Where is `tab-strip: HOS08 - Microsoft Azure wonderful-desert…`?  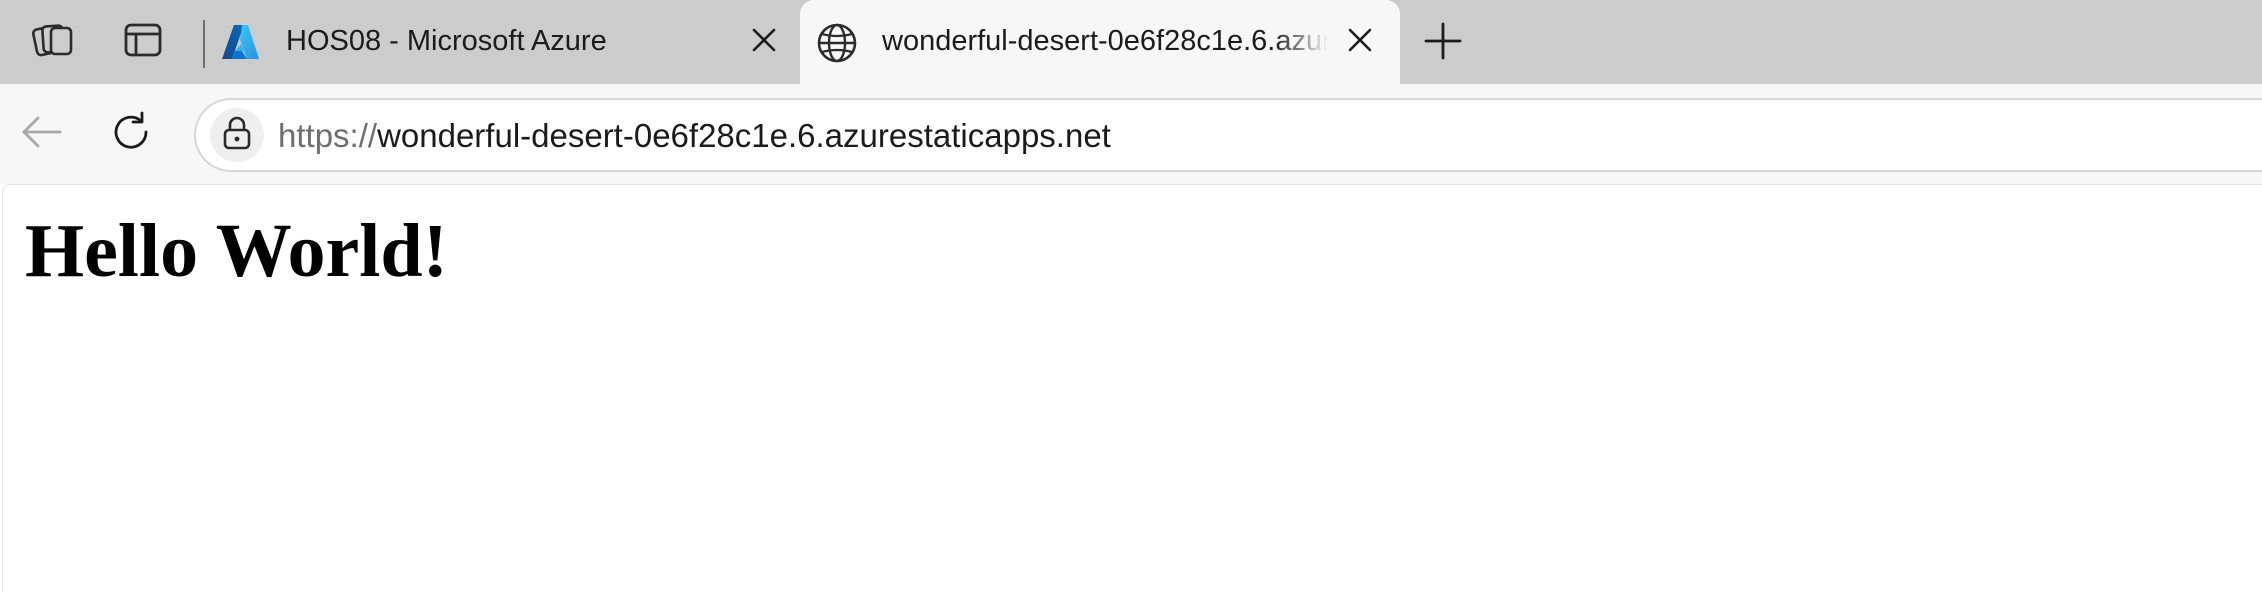
tab-strip: HOS08 - Microsoft Azure wonderful-desert… is located at coordinates (1131, 42).